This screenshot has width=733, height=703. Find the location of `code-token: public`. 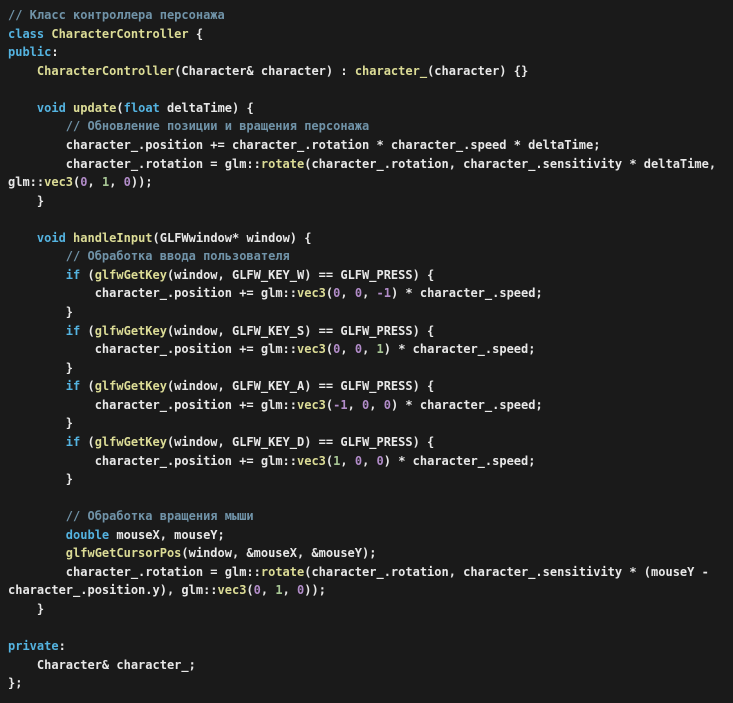

code-token: public is located at coordinates (30, 52).